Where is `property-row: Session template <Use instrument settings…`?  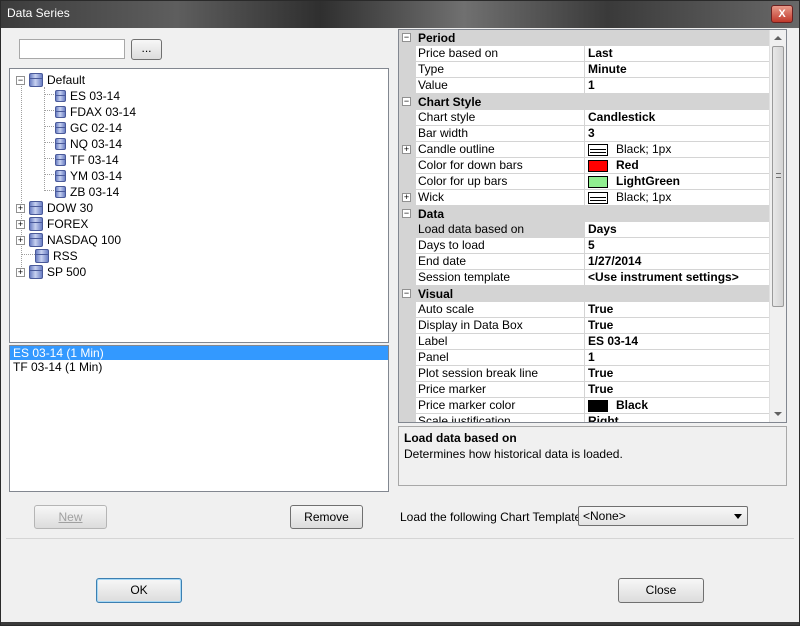 property-row: Session template <Use instrument settings… is located at coordinates (584, 278).